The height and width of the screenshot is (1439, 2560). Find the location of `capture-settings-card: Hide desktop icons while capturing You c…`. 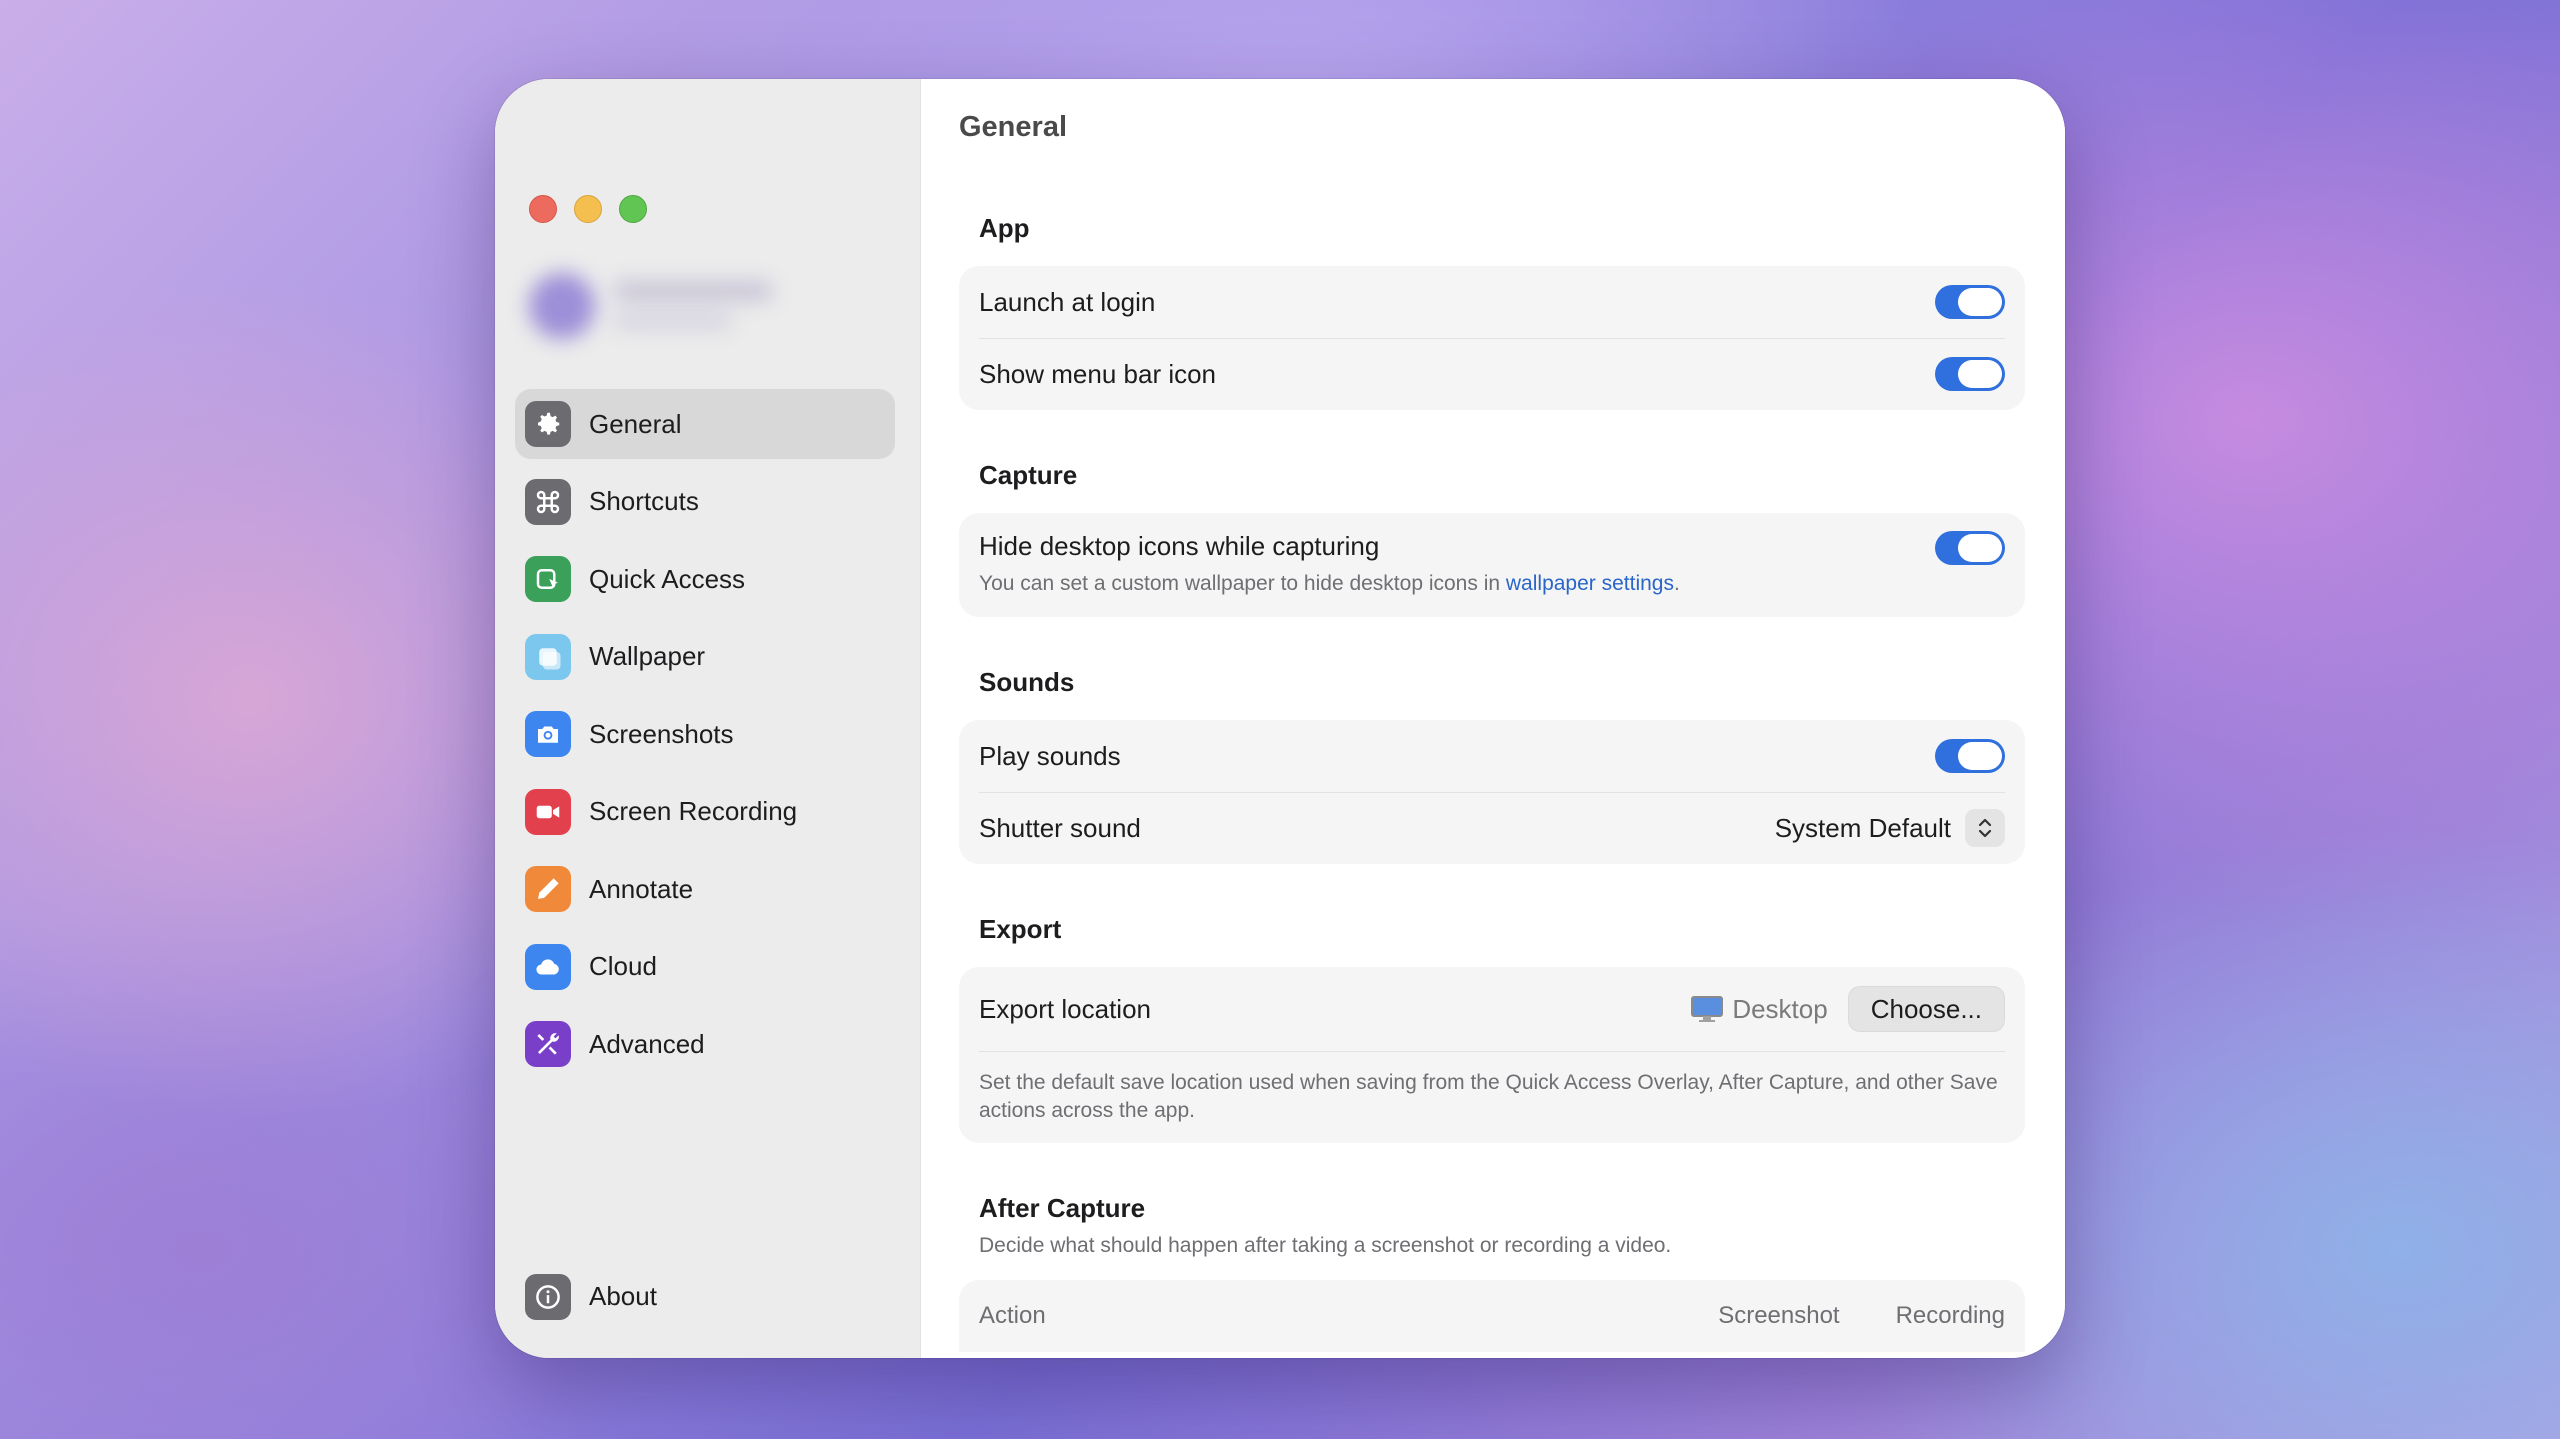

capture-settings-card: Hide desktop icons while capturing You c… is located at coordinates (1492, 565).